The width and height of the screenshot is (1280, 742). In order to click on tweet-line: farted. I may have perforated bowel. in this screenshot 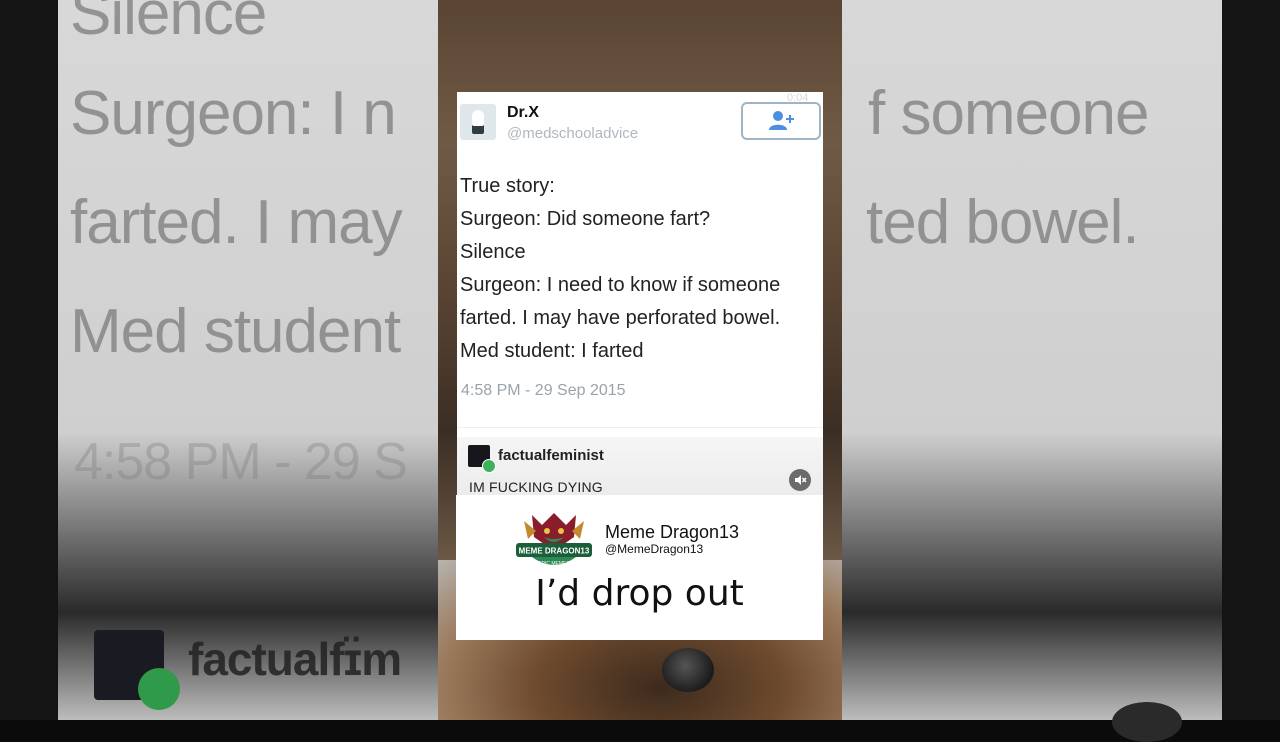, I will do `click(620, 318)`.